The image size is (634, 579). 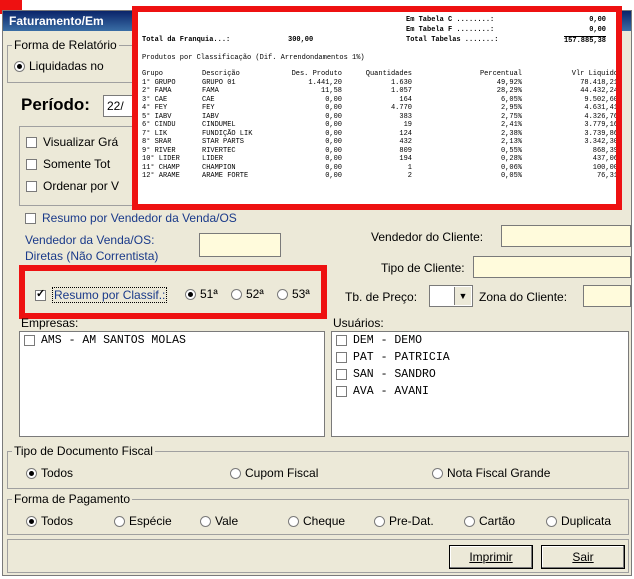 I want to click on highlight-box, so click(x=173, y=292).